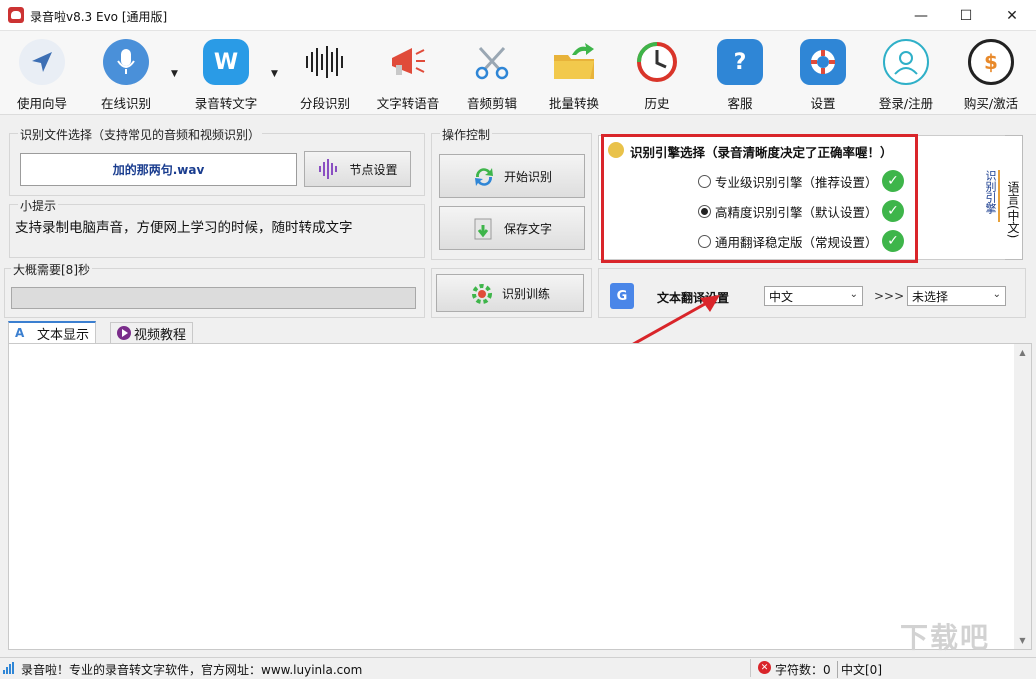  What do you see at coordinates (573, 103) in the screenshot?
I see `toolbar-label: 批量转换` at bounding box center [573, 103].